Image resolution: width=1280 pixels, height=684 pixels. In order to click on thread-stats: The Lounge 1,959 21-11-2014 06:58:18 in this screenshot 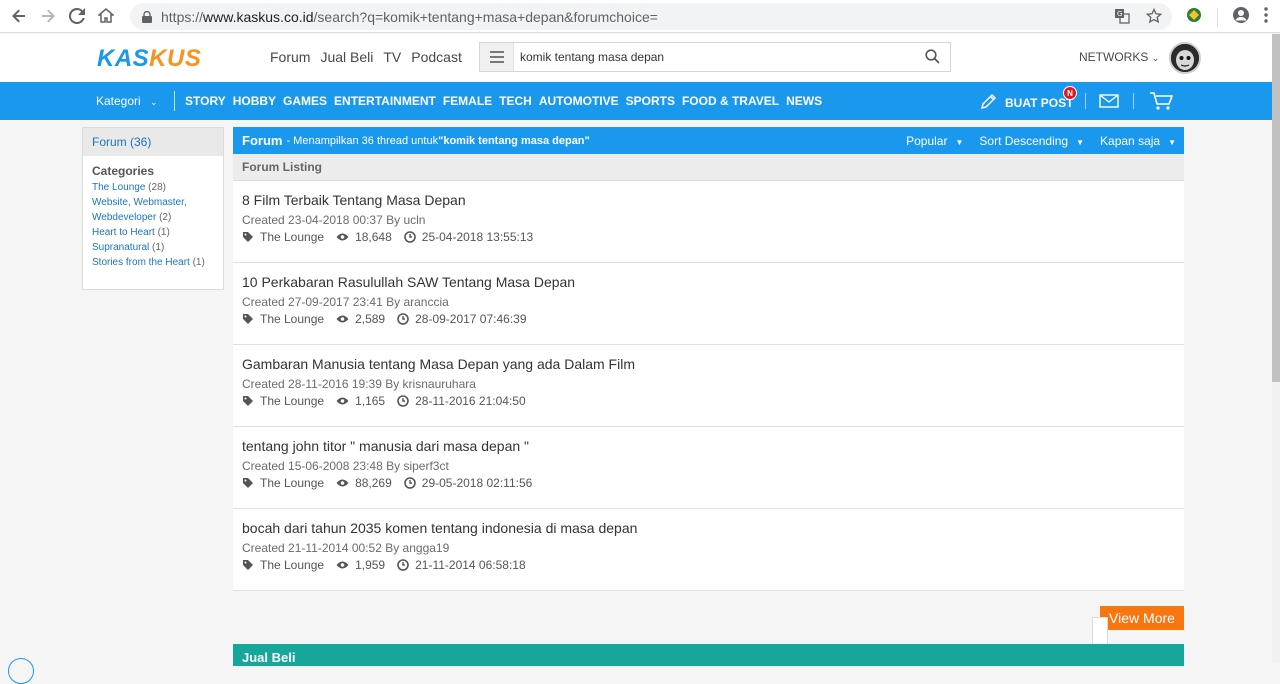, I will do `click(708, 565)`.